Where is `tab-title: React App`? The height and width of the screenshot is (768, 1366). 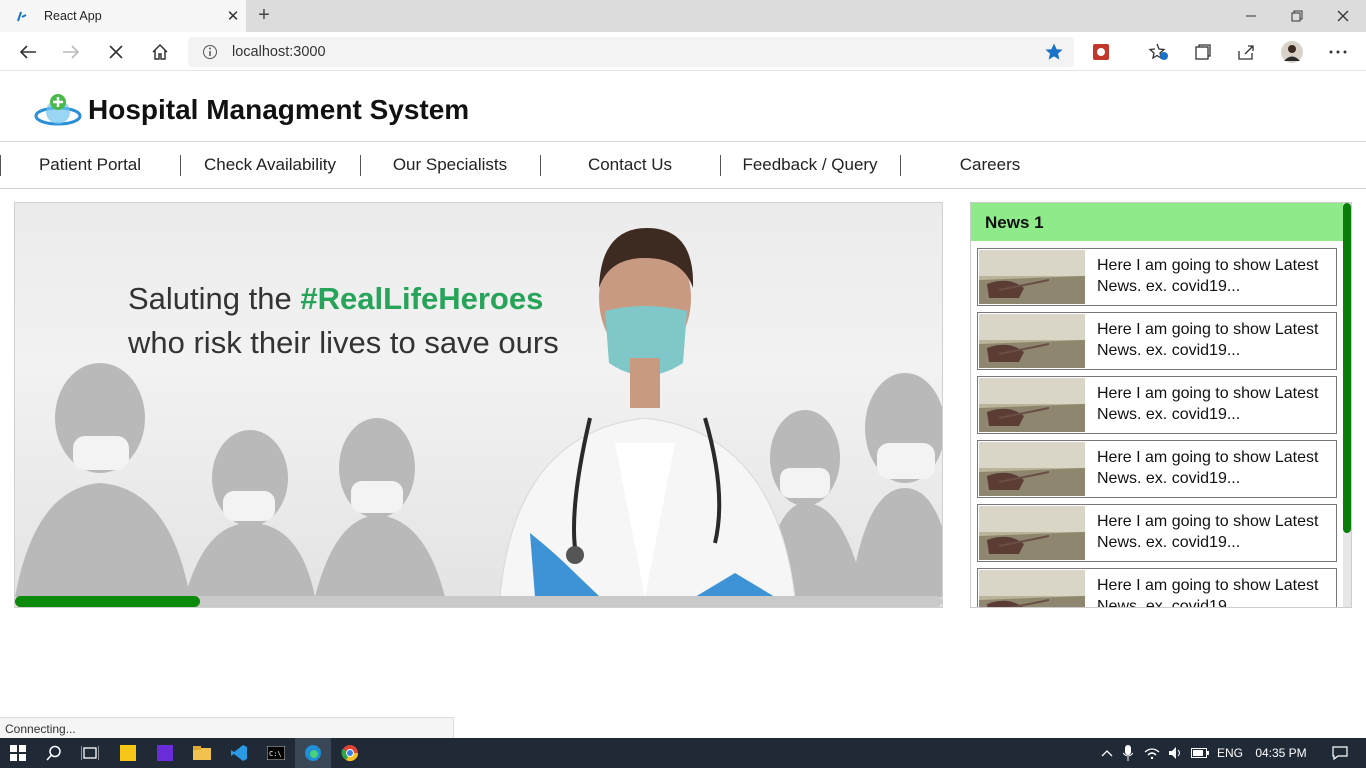 tab-title: React App is located at coordinates (73, 16).